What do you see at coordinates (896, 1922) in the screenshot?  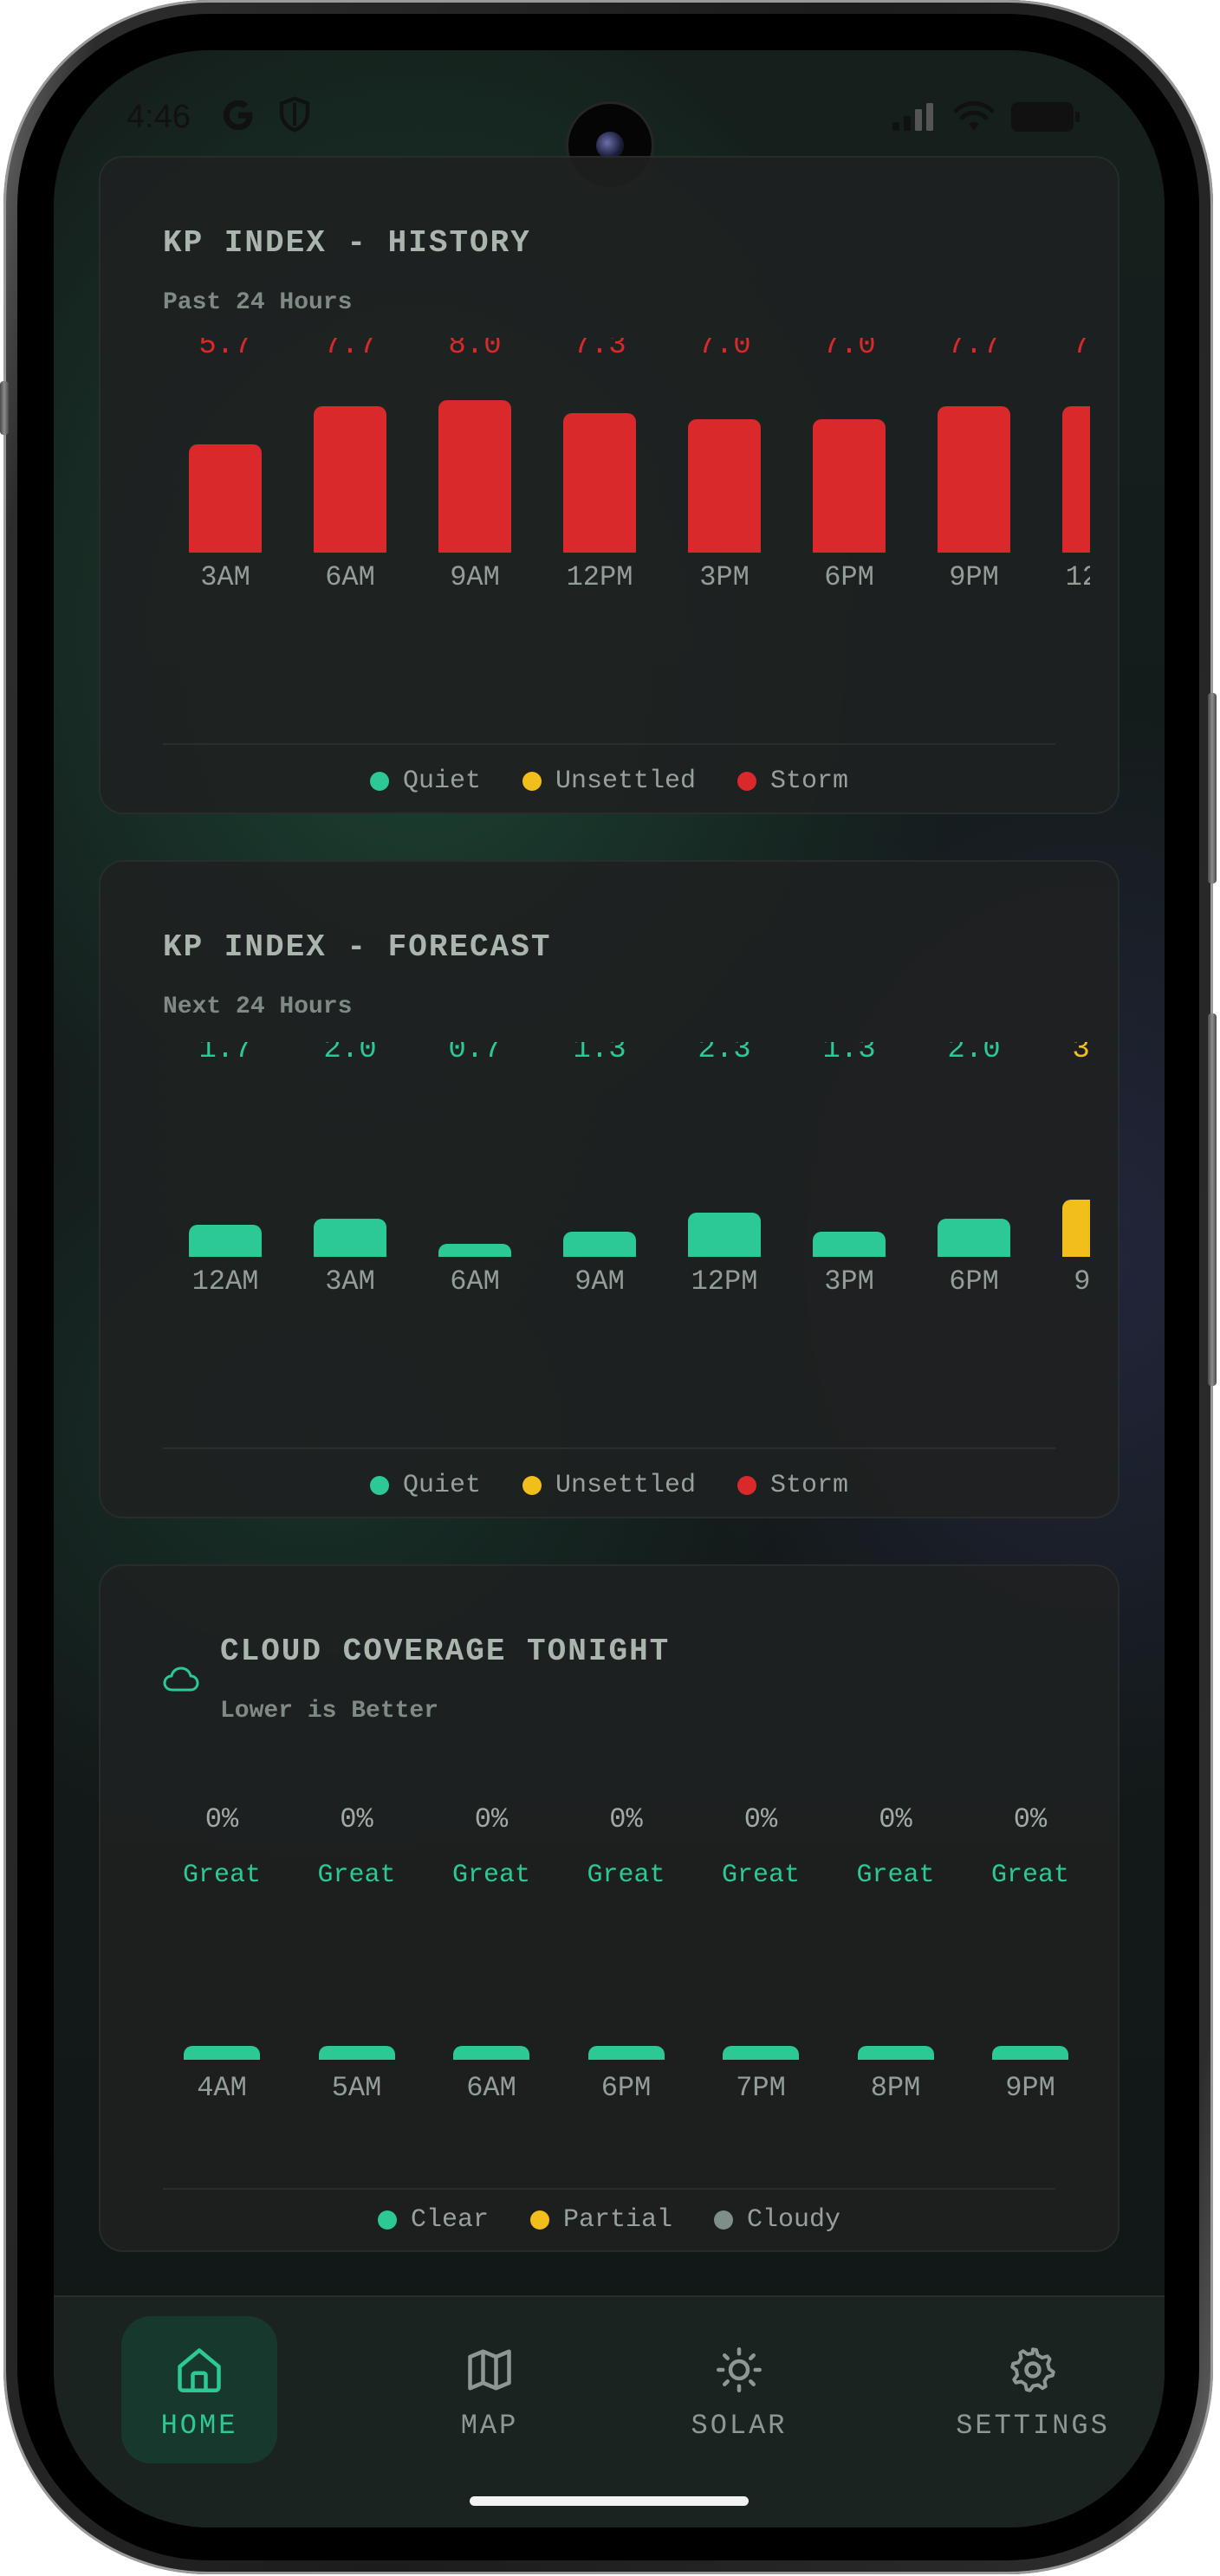 I see `cloud-hour-column: 0% Great 8PM` at bounding box center [896, 1922].